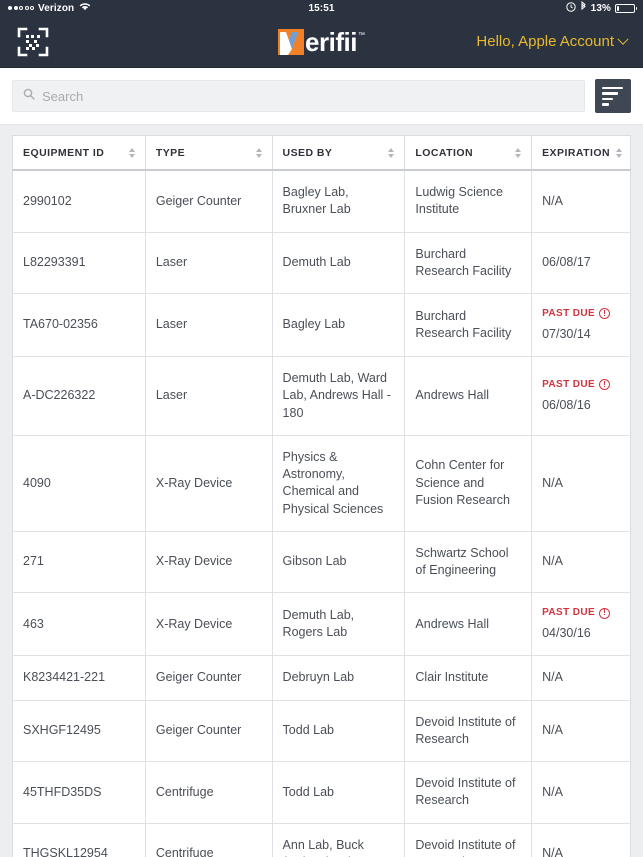 The width and height of the screenshot is (643, 857). I want to click on column-header-used-by: USED BY, so click(339, 153).